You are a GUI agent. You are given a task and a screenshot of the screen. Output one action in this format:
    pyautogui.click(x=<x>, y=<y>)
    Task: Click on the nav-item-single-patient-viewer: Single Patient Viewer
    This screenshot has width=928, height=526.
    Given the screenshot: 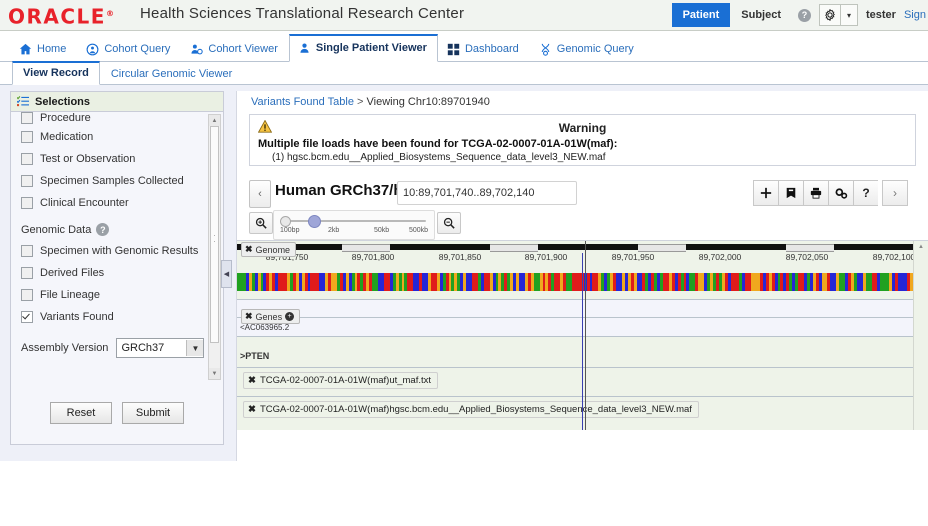 What is the action you would take?
    pyautogui.click(x=363, y=48)
    